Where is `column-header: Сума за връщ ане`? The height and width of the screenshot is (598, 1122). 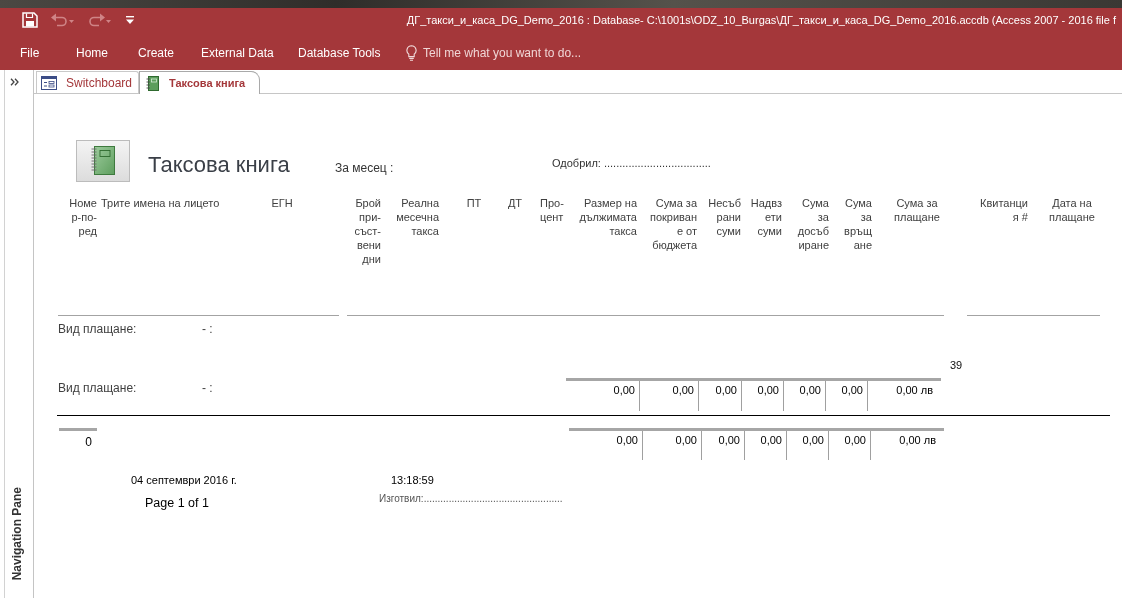
column-header: Сума за връщ ане is located at coordinates (857, 224).